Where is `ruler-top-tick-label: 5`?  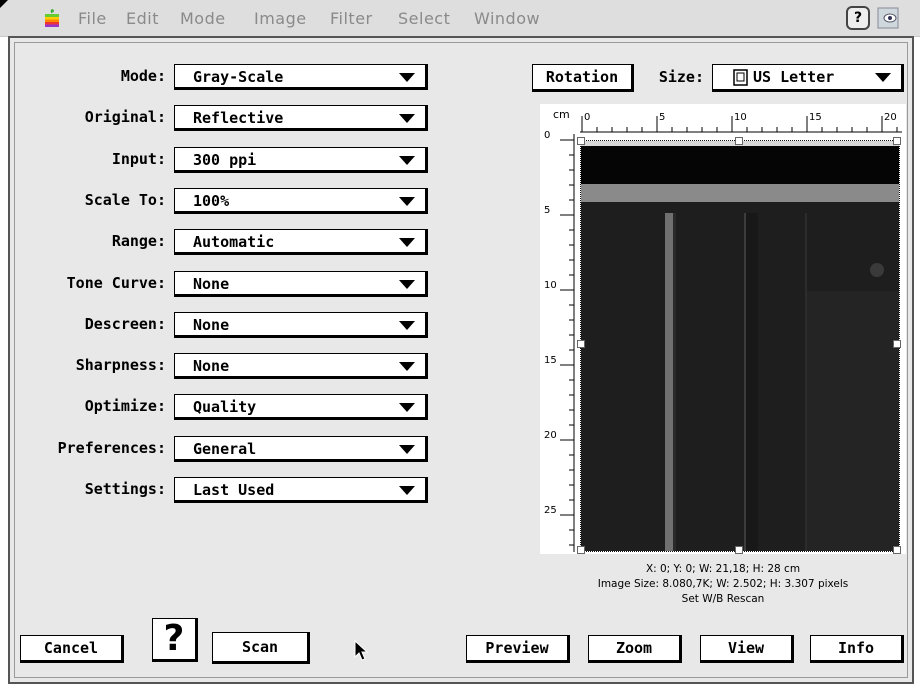
ruler-top-tick-label: 5 is located at coordinates (662, 117).